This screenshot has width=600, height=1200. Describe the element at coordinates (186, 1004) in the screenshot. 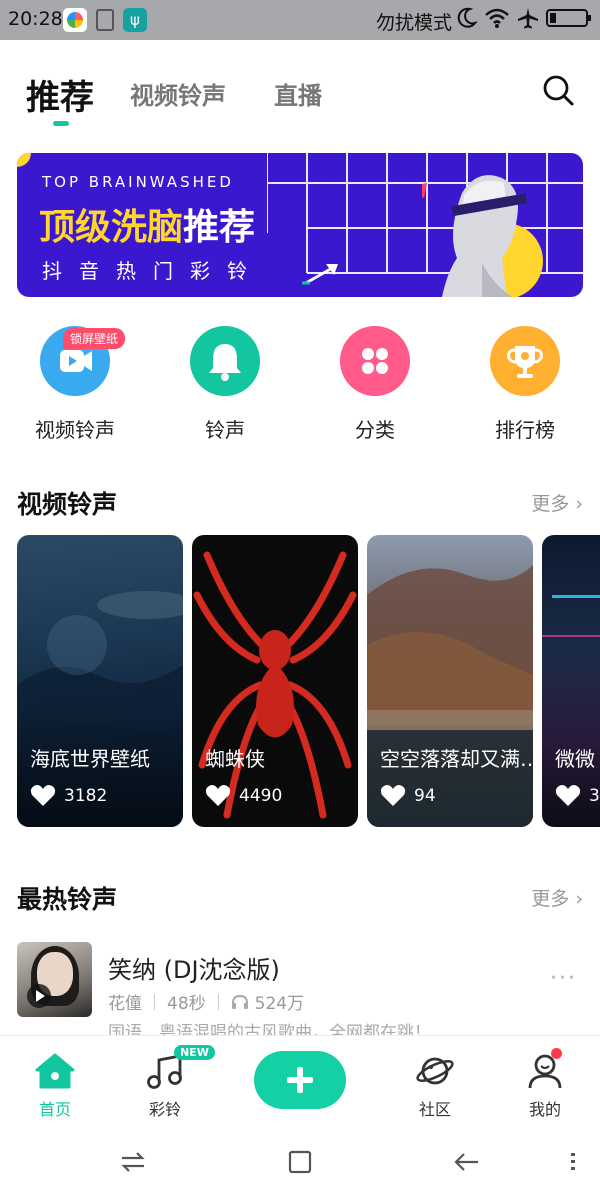

I see `song-duration: 48秒` at that location.